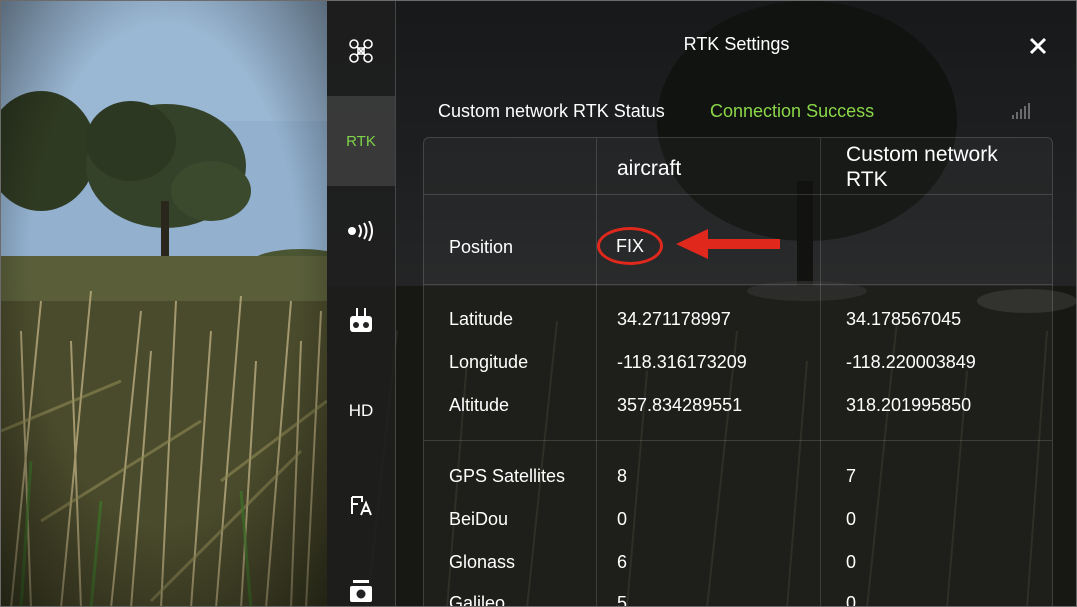 This screenshot has width=1077, height=607. Describe the element at coordinates (481, 247) in the screenshot. I see `row-label-position: Position` at that location.